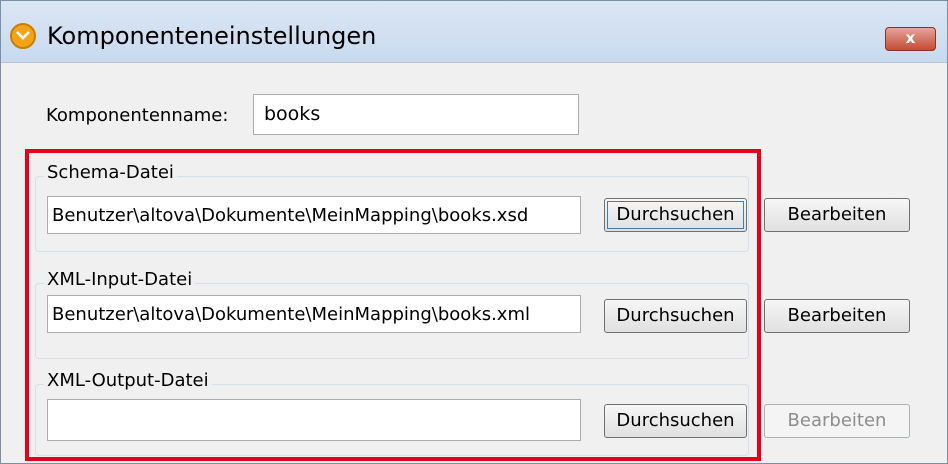 The image size is (948, 464). I want to click on close-button: x, so click(910, 39).